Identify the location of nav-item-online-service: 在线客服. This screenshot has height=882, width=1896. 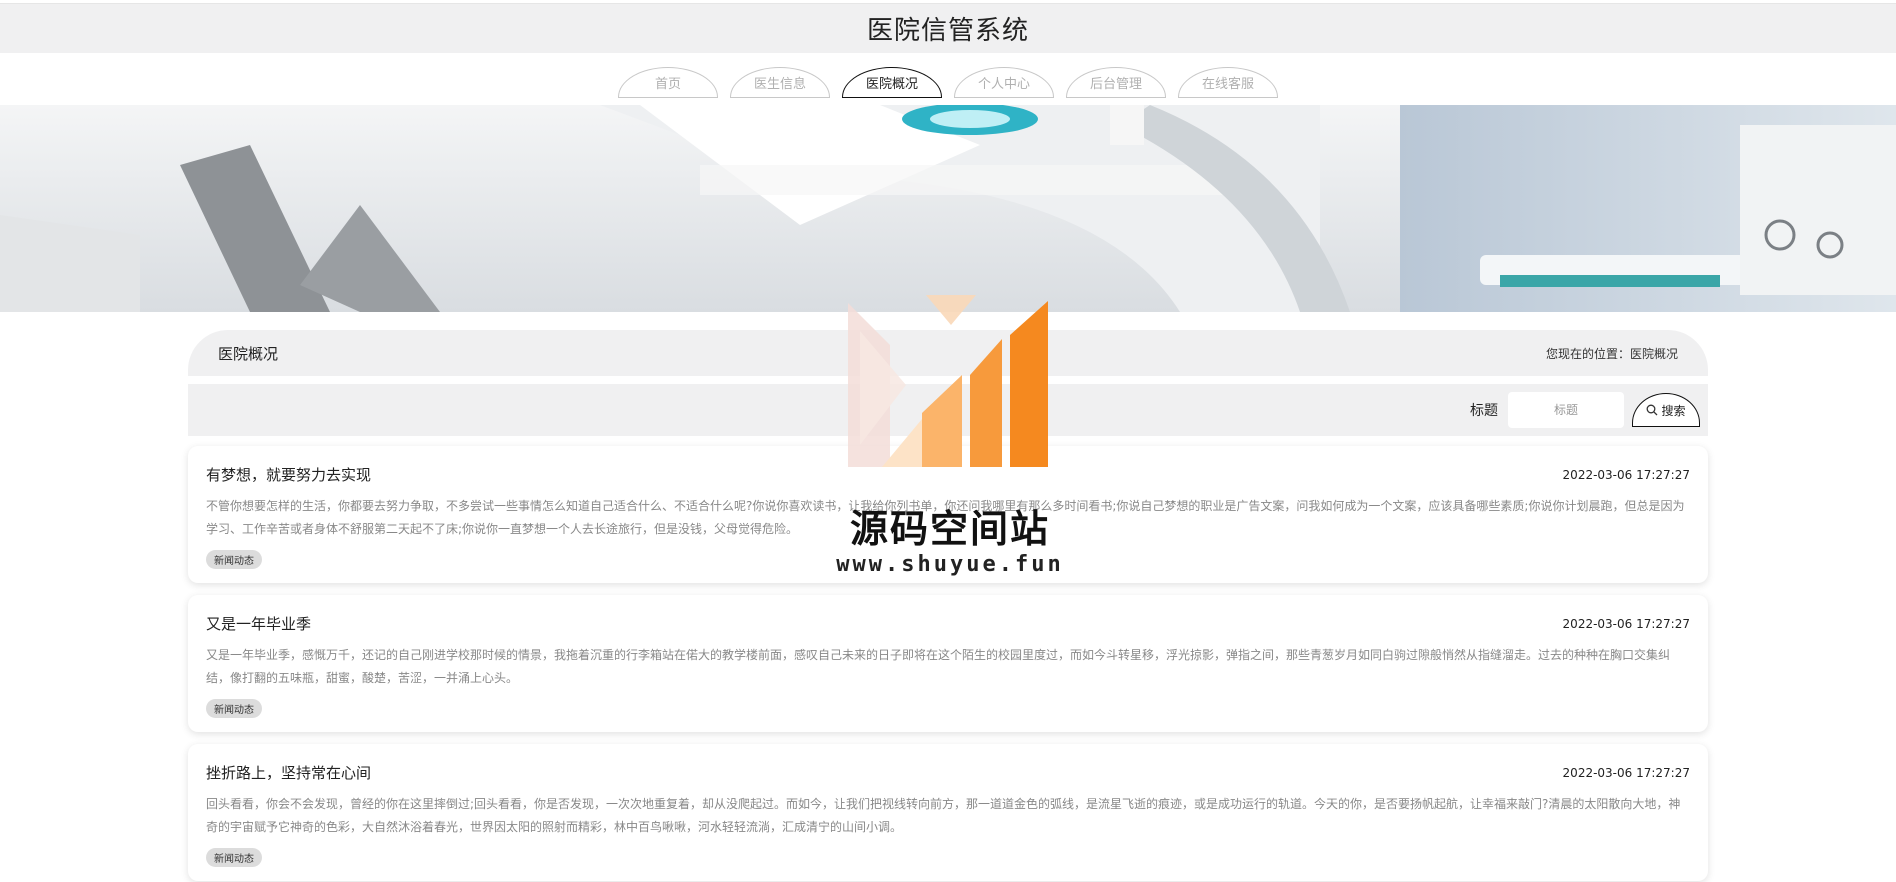
(1228, 82).